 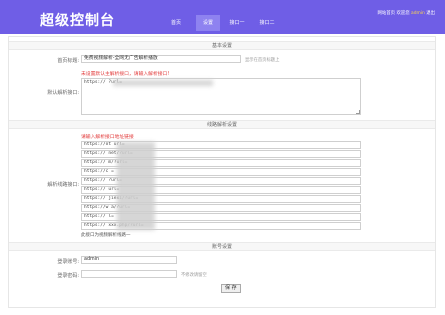 What do you see at coordinates (68, 262) in the screenshot?
I see `username-label: 登录账号:` at bounding box center [68, 262].